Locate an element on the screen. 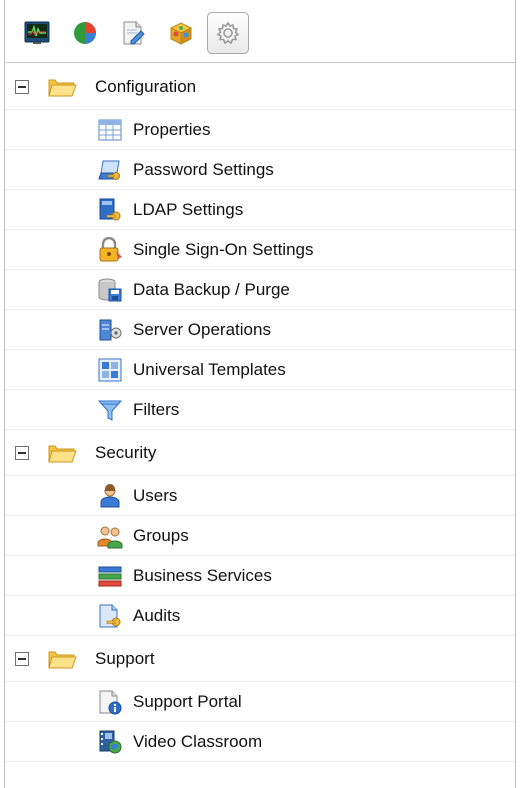 This screenshot has width=521, height=788. tree-group-security: Security is located at coordinates (260, 453).